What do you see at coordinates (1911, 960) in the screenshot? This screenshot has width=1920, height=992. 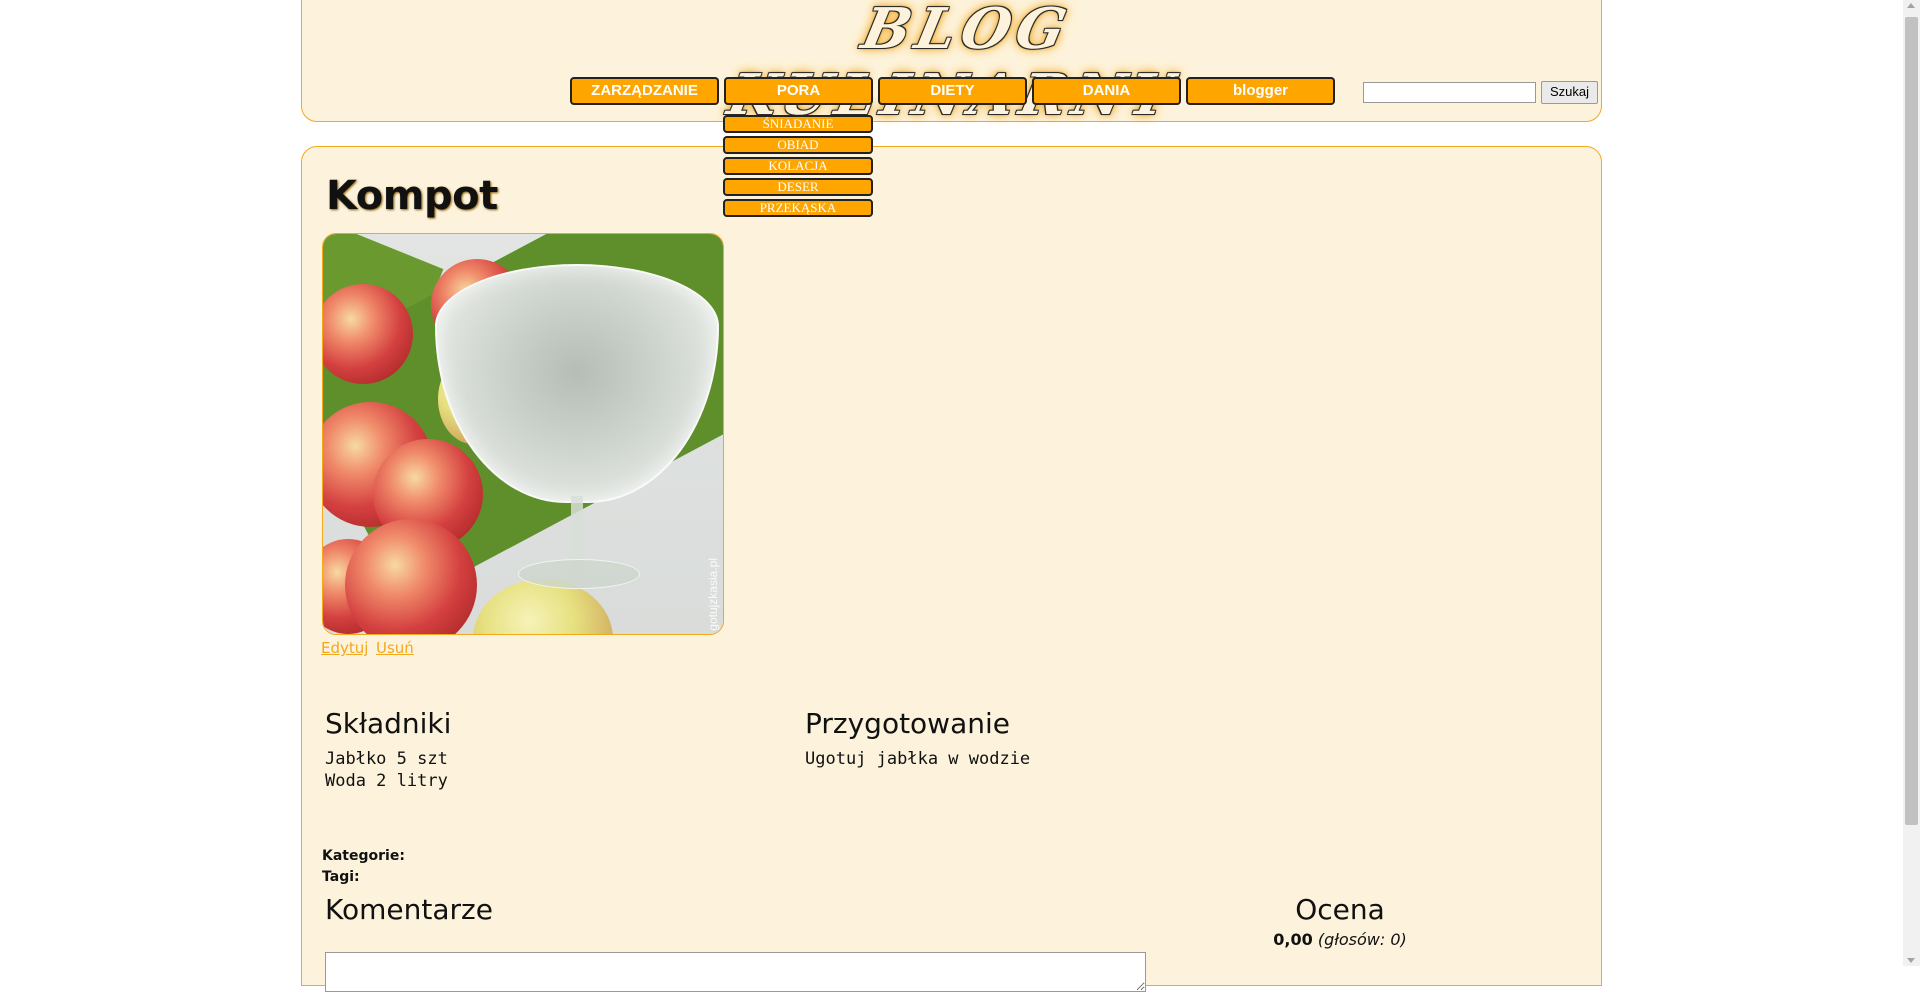 I see `scroll-down-icon` at bounding box center [1911, 960].